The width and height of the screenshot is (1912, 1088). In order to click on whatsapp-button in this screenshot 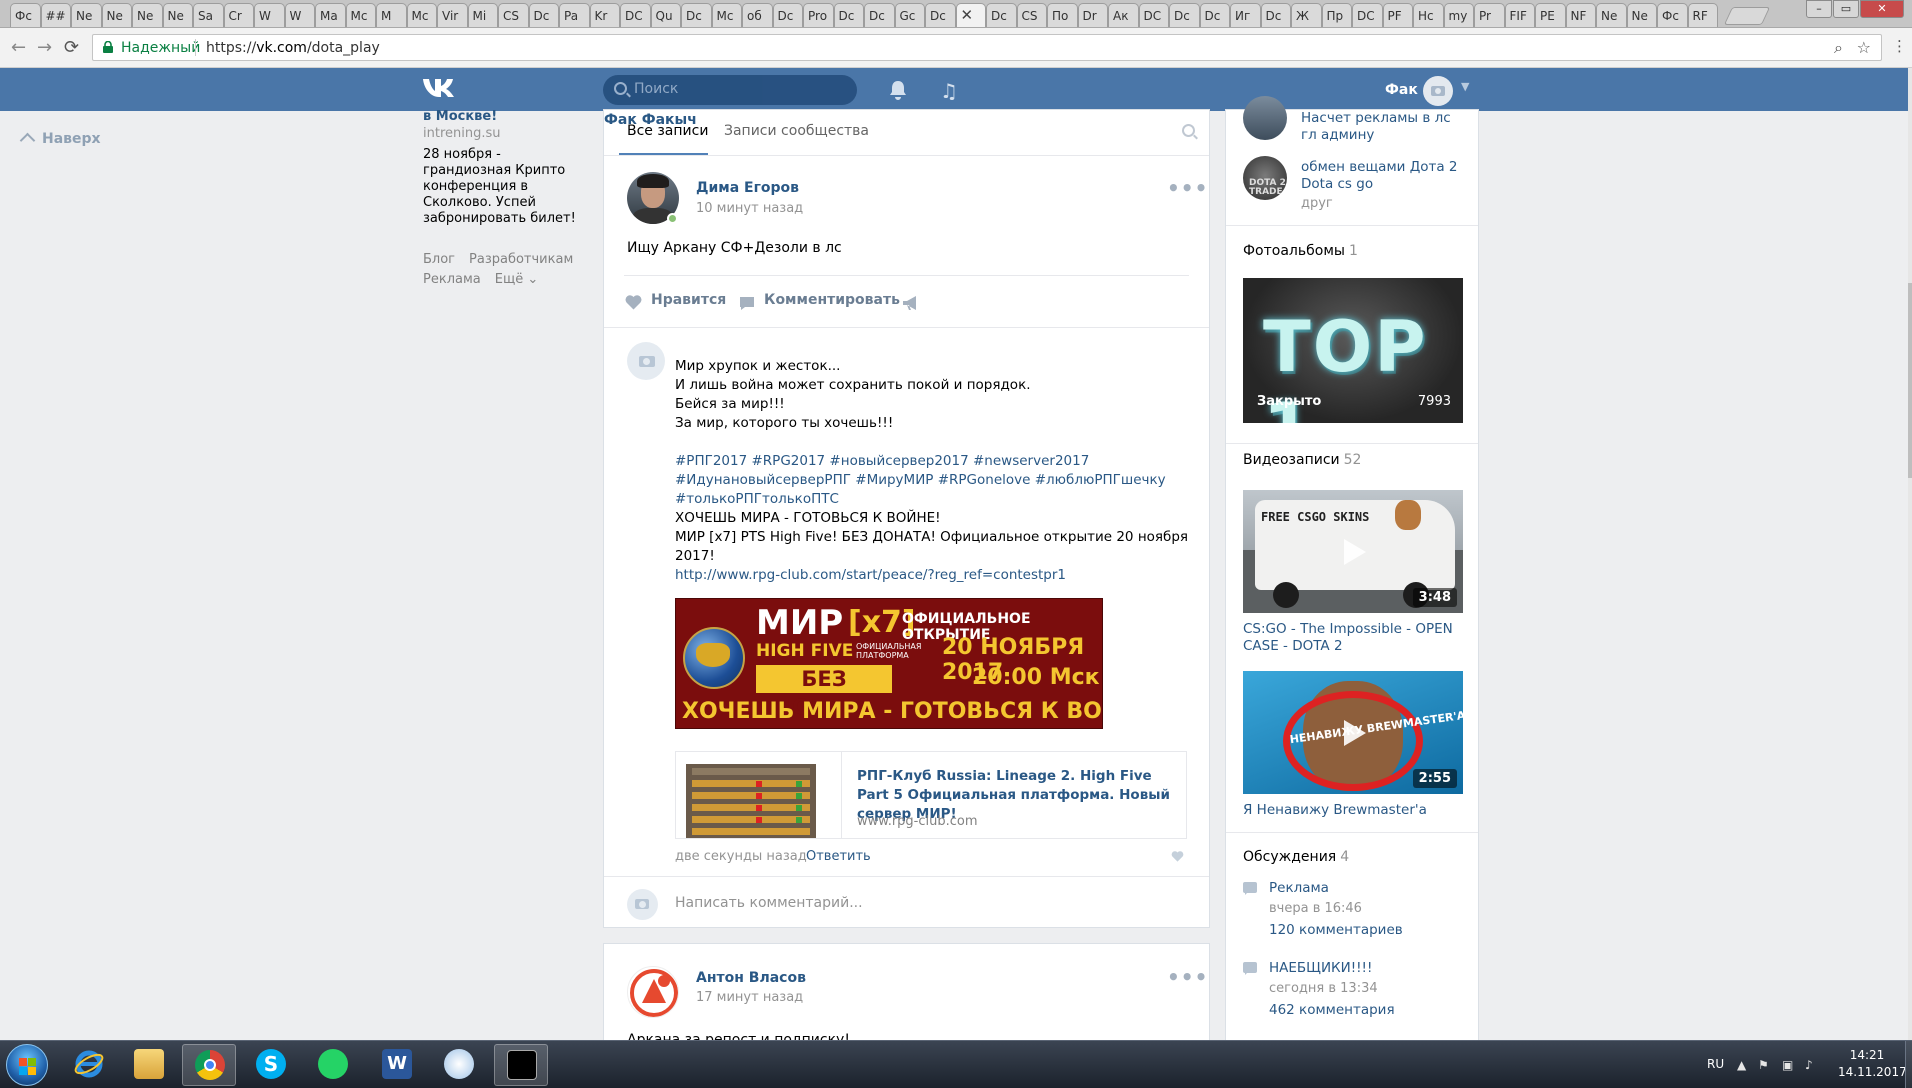, I will do `click(333, 1065)`.